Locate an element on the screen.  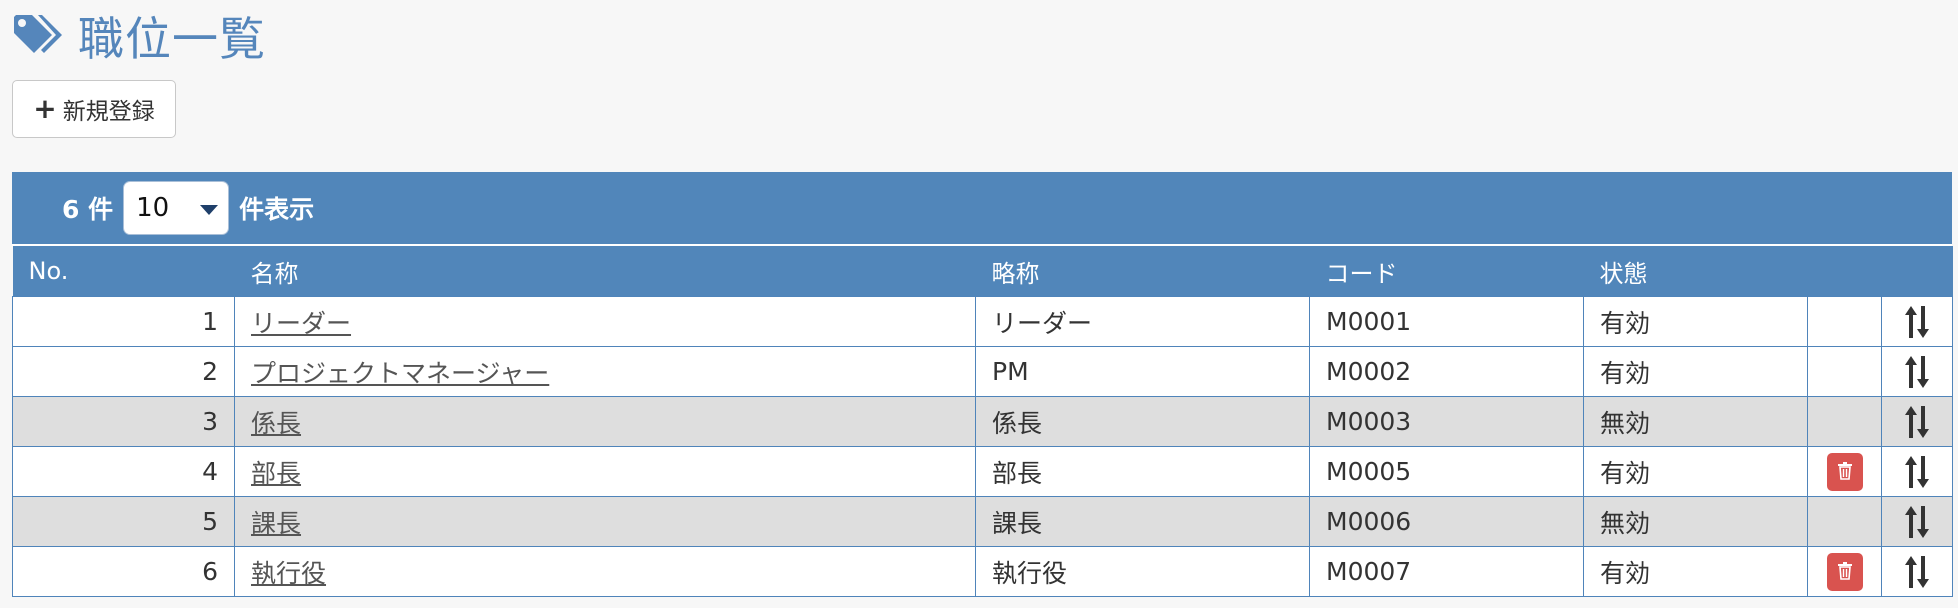
tags-icon is located at coordinates (38, 34).